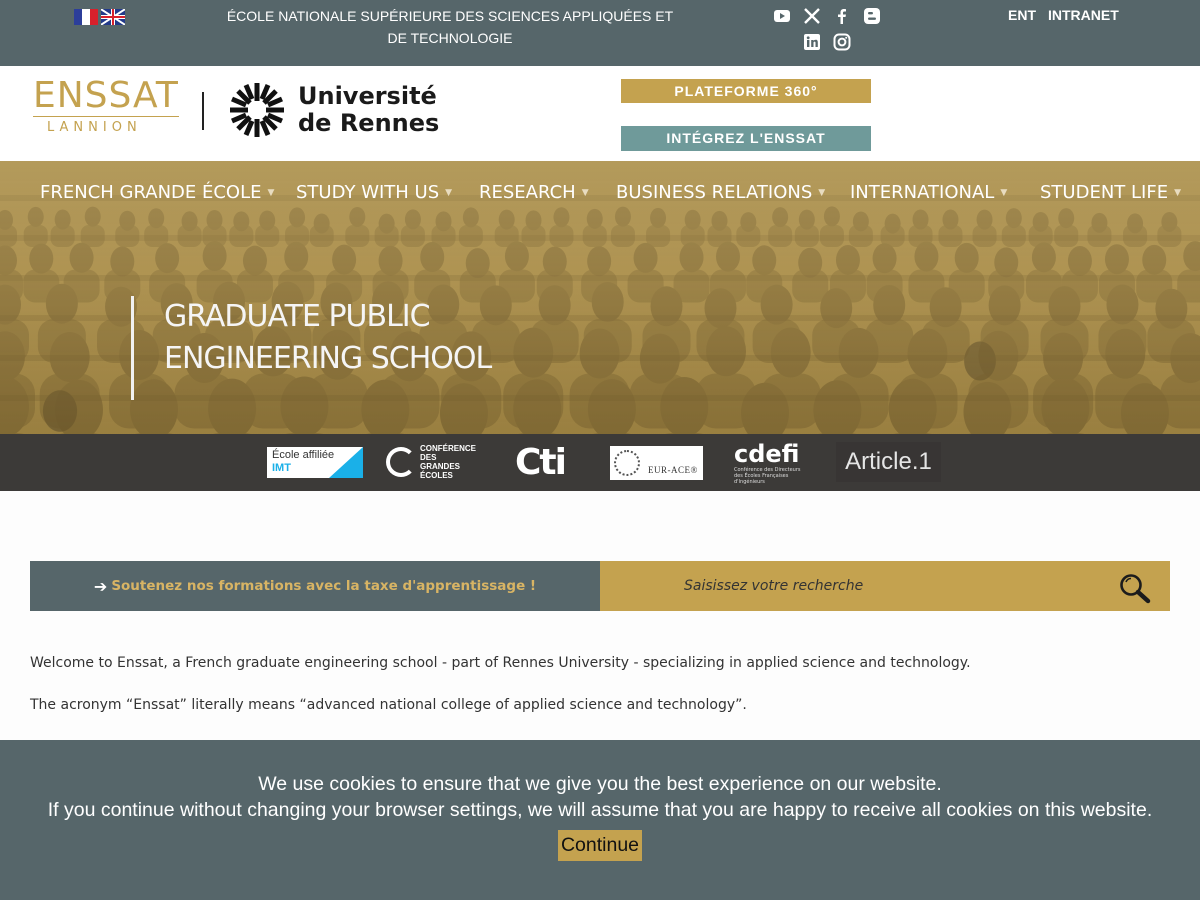 The height and width of the screenshot is (900, 1200). Describe the element at coordinates (1083, 15) in the screenshot. I see `intranet-link: INTRANET` at that location.